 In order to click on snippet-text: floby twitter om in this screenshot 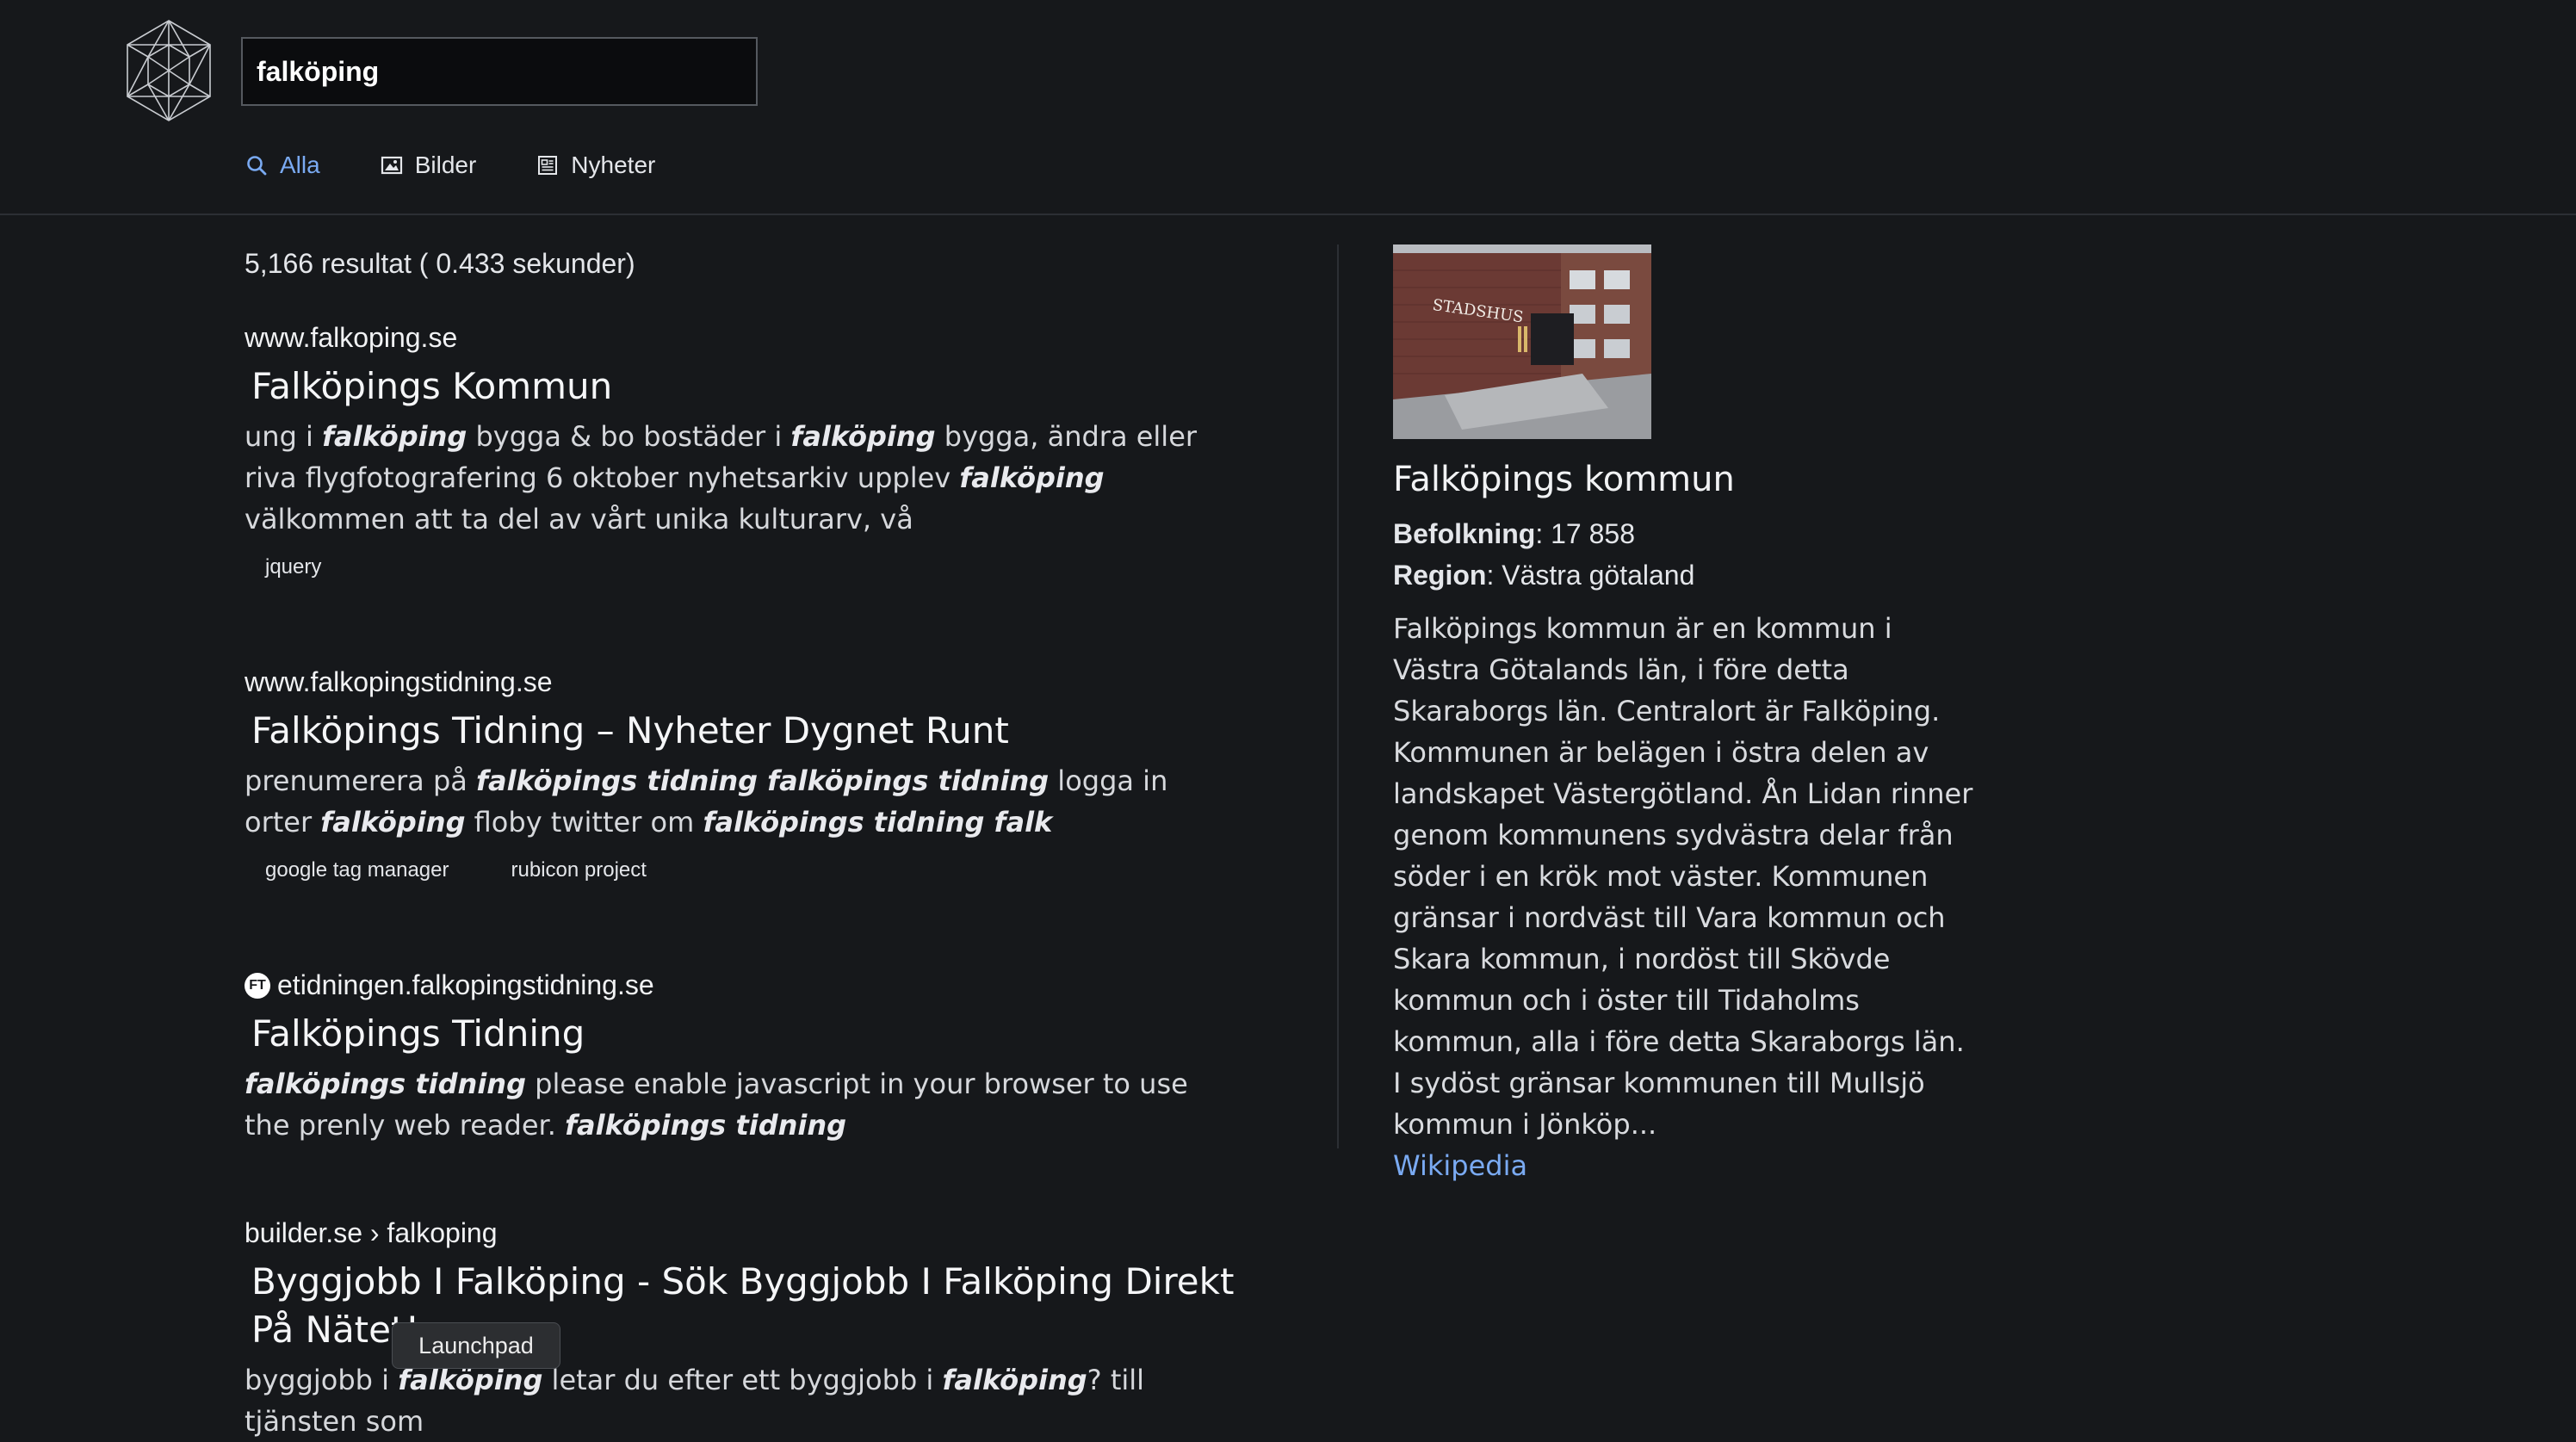, I will do `click(584, 822)`.